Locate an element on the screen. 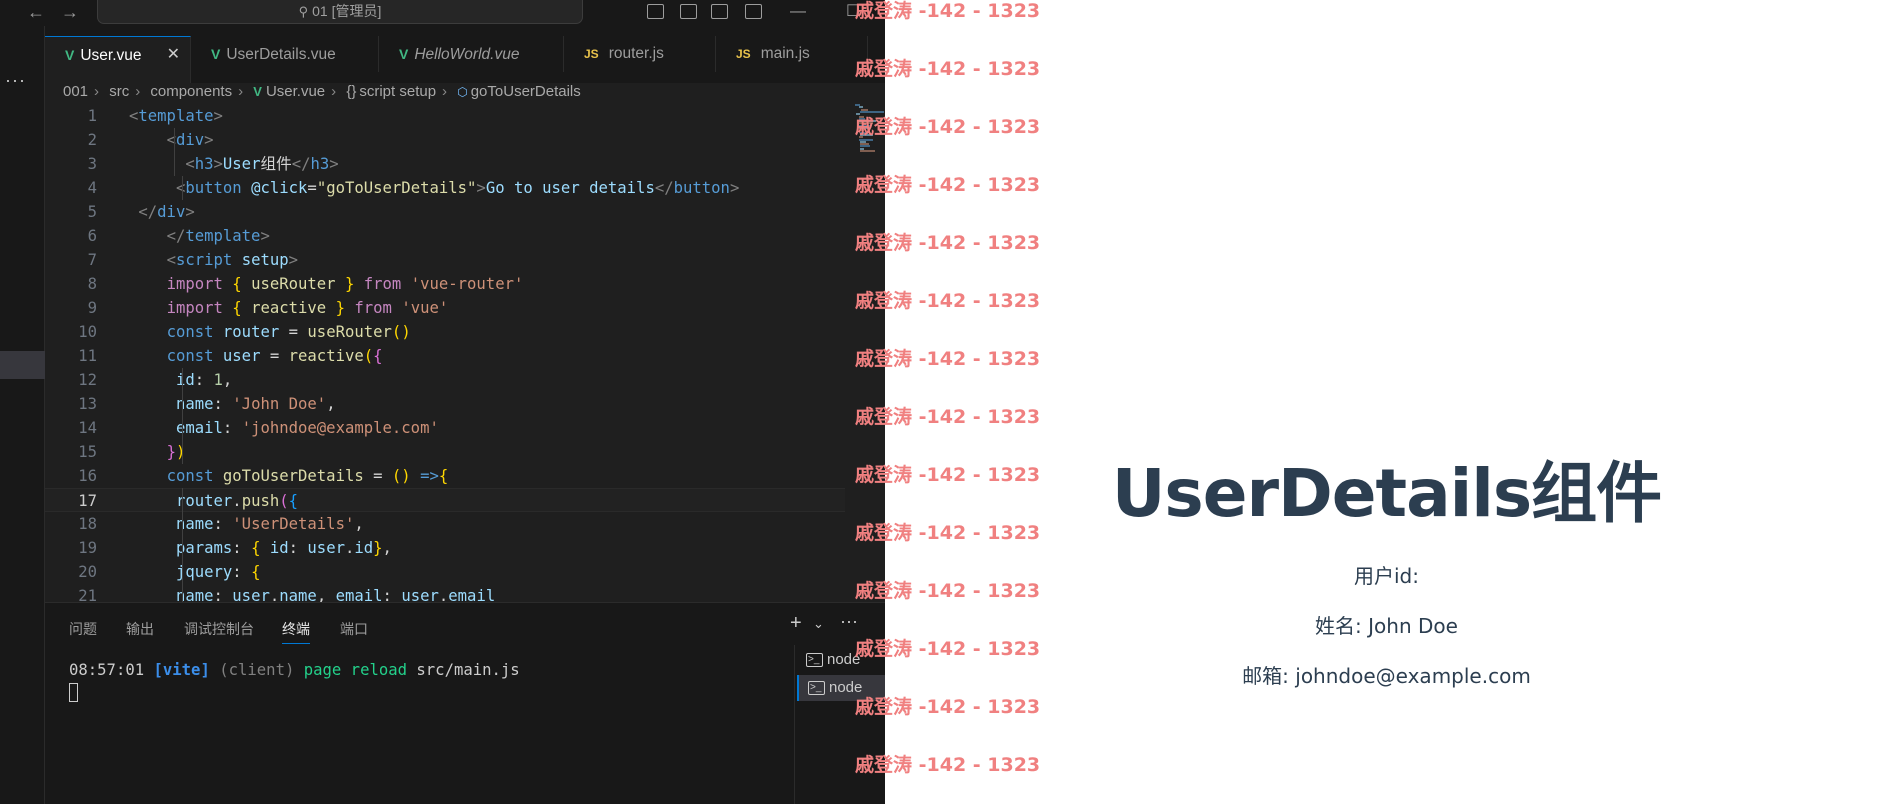 The height and width of the screenshot is (804, 1888). method-icon: ⬡ is located at coordinates (462, 92).